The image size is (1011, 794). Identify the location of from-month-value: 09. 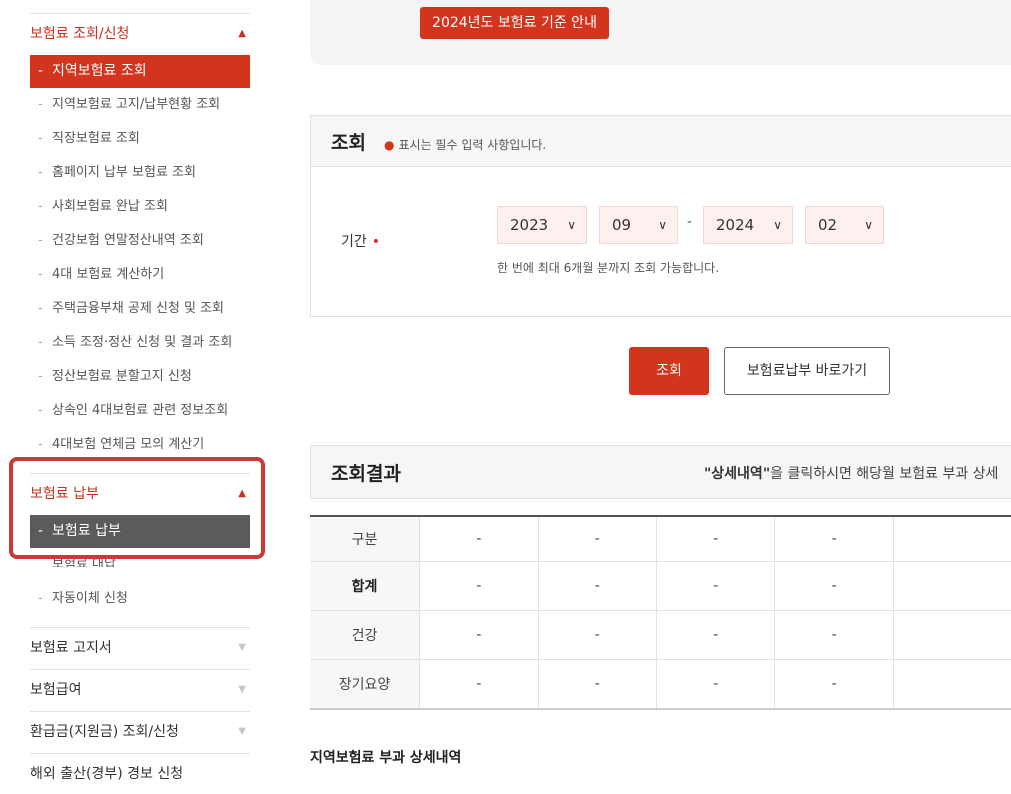
(622, 225).